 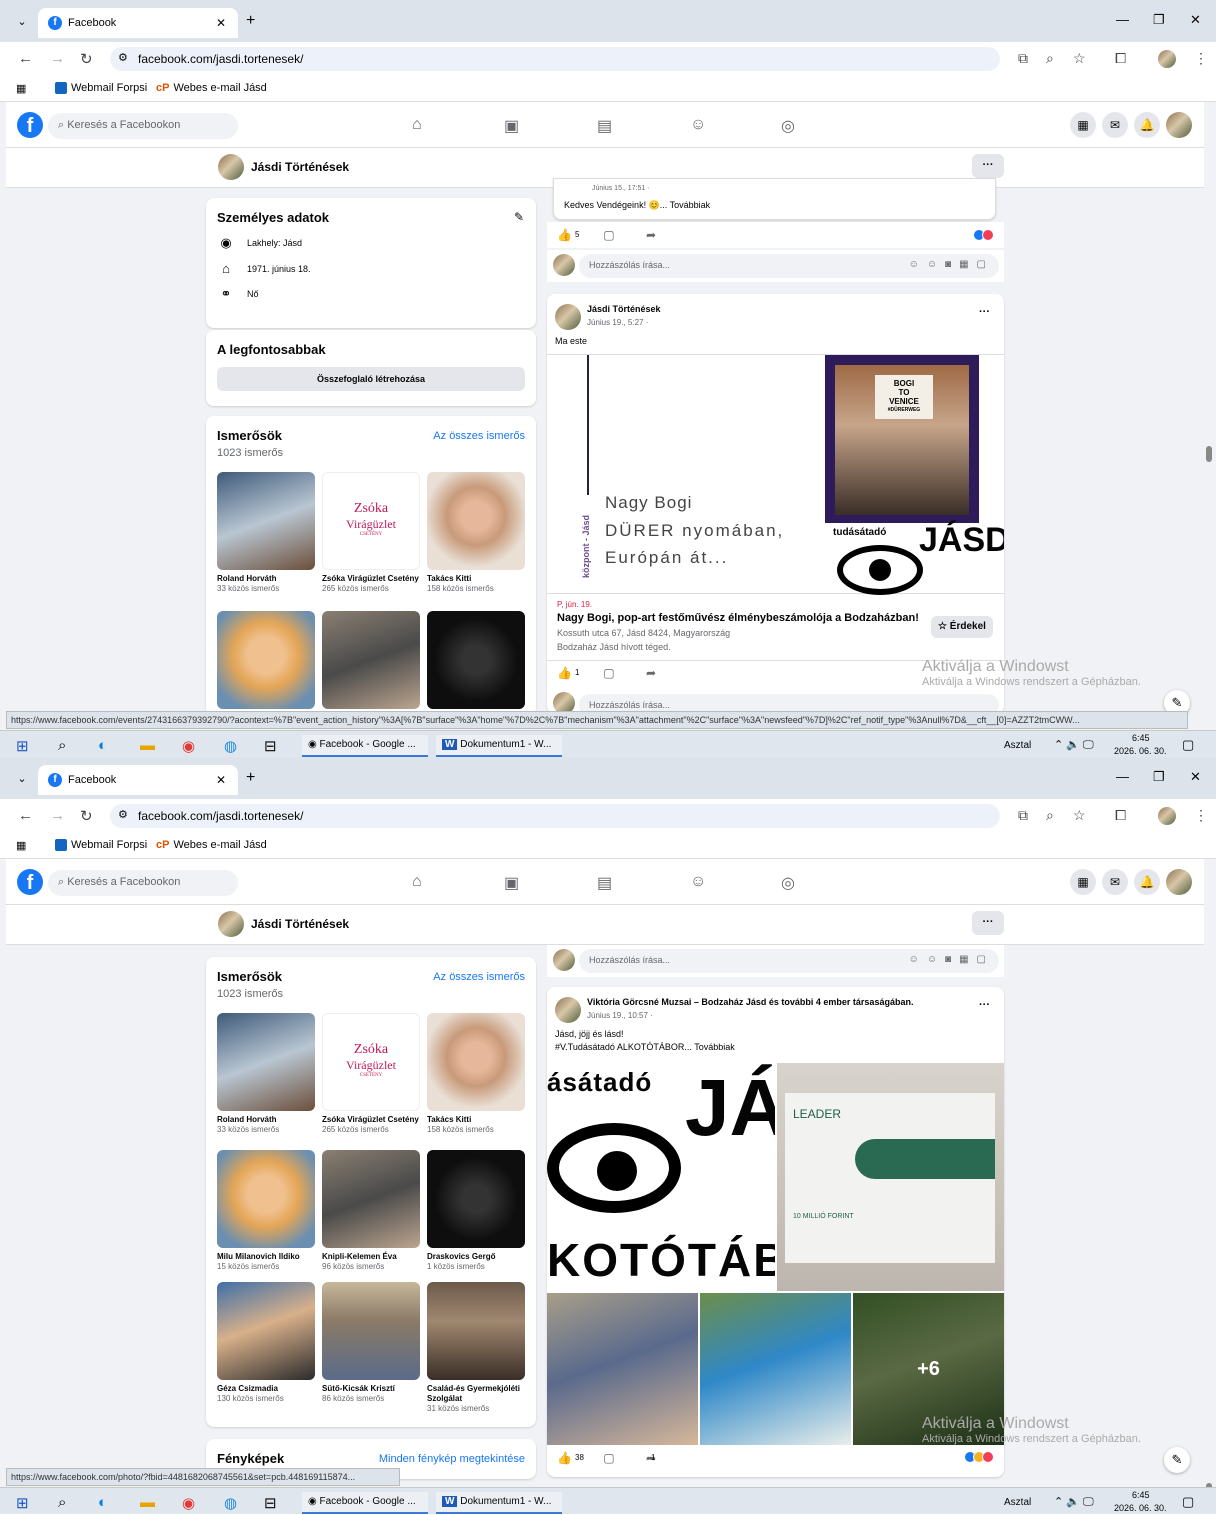 What do you see at coordinates (1177, 1460) in the screenshot?
I see `new-message-icon: ✎` at bounding box center [1177, 1460].